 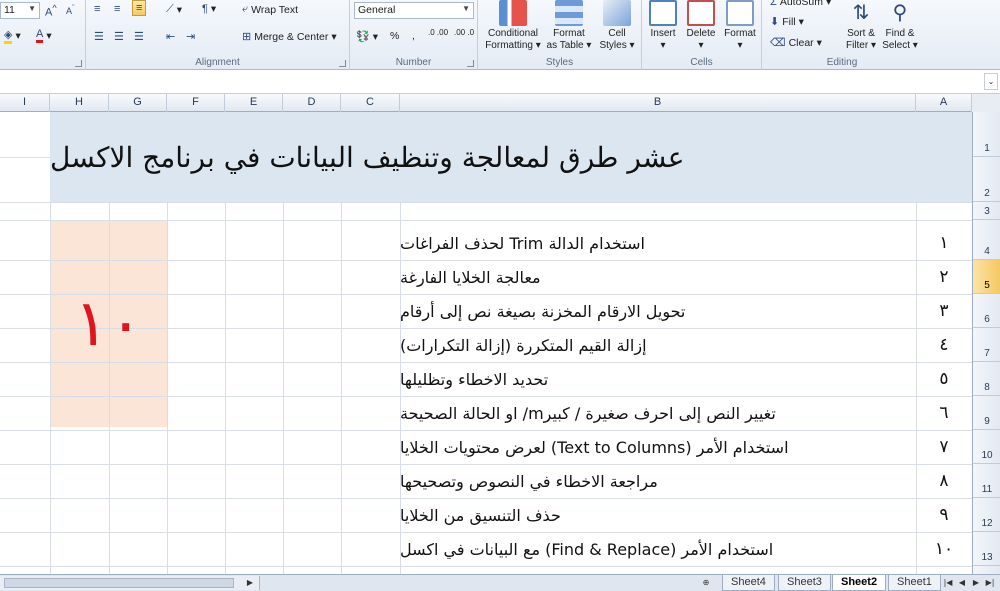 I want to click on formula-bar: ⌄, so click(x=500, y=82).